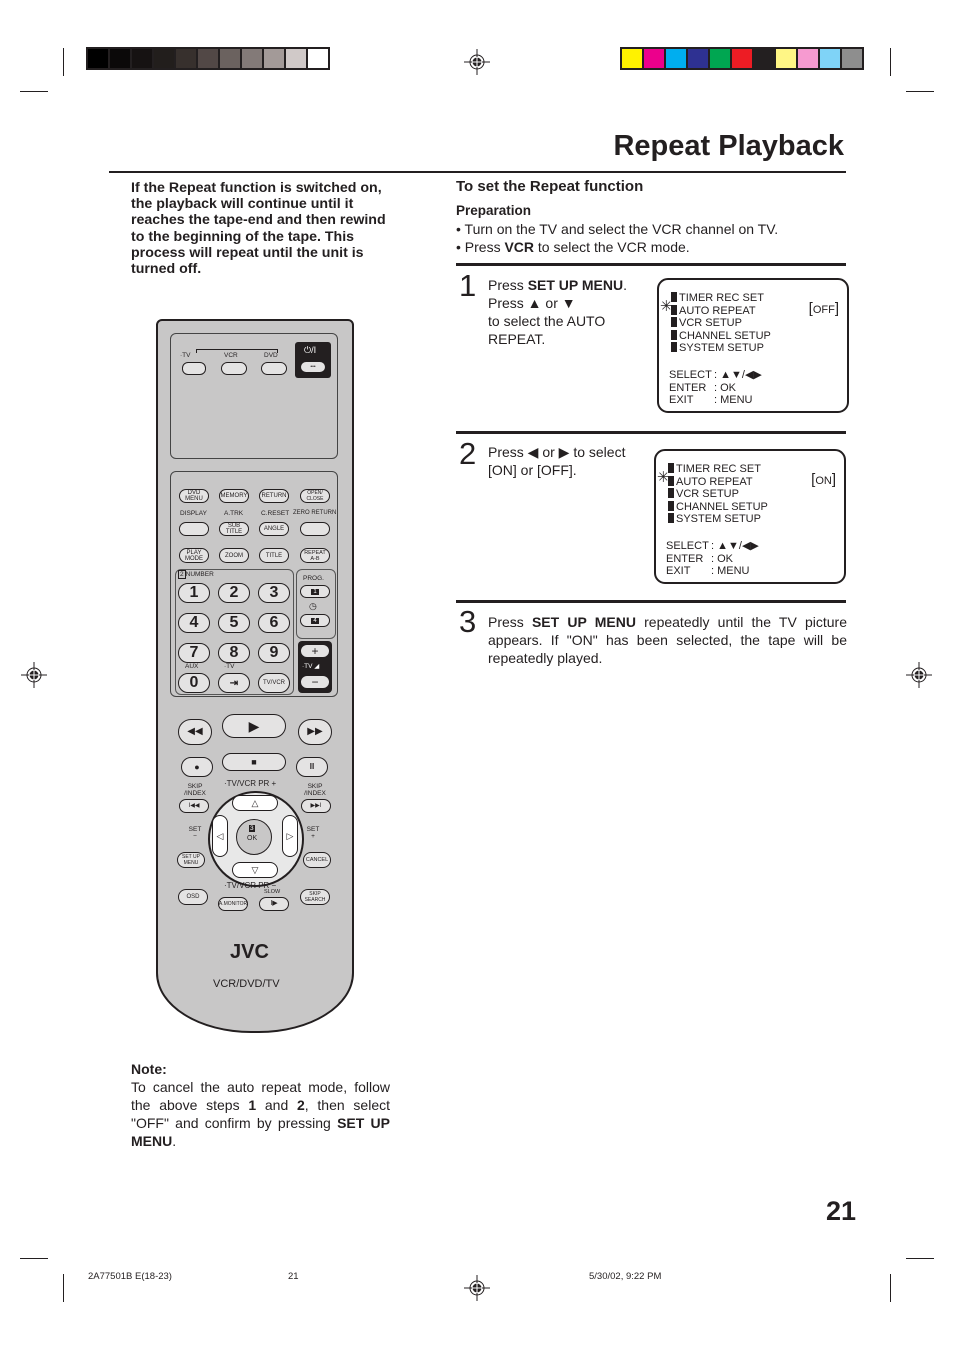  What do you see at coordinates (315, 591) in the screenshot?
I see `prog-1-button: 1` at bounding box center [315, 591].